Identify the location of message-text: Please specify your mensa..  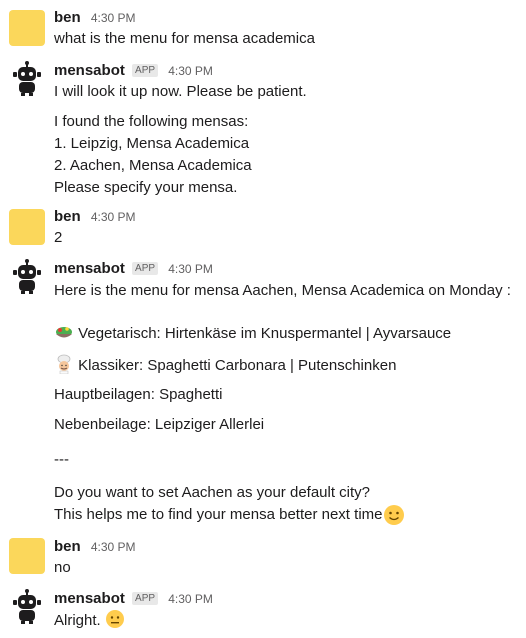
(146, 187).